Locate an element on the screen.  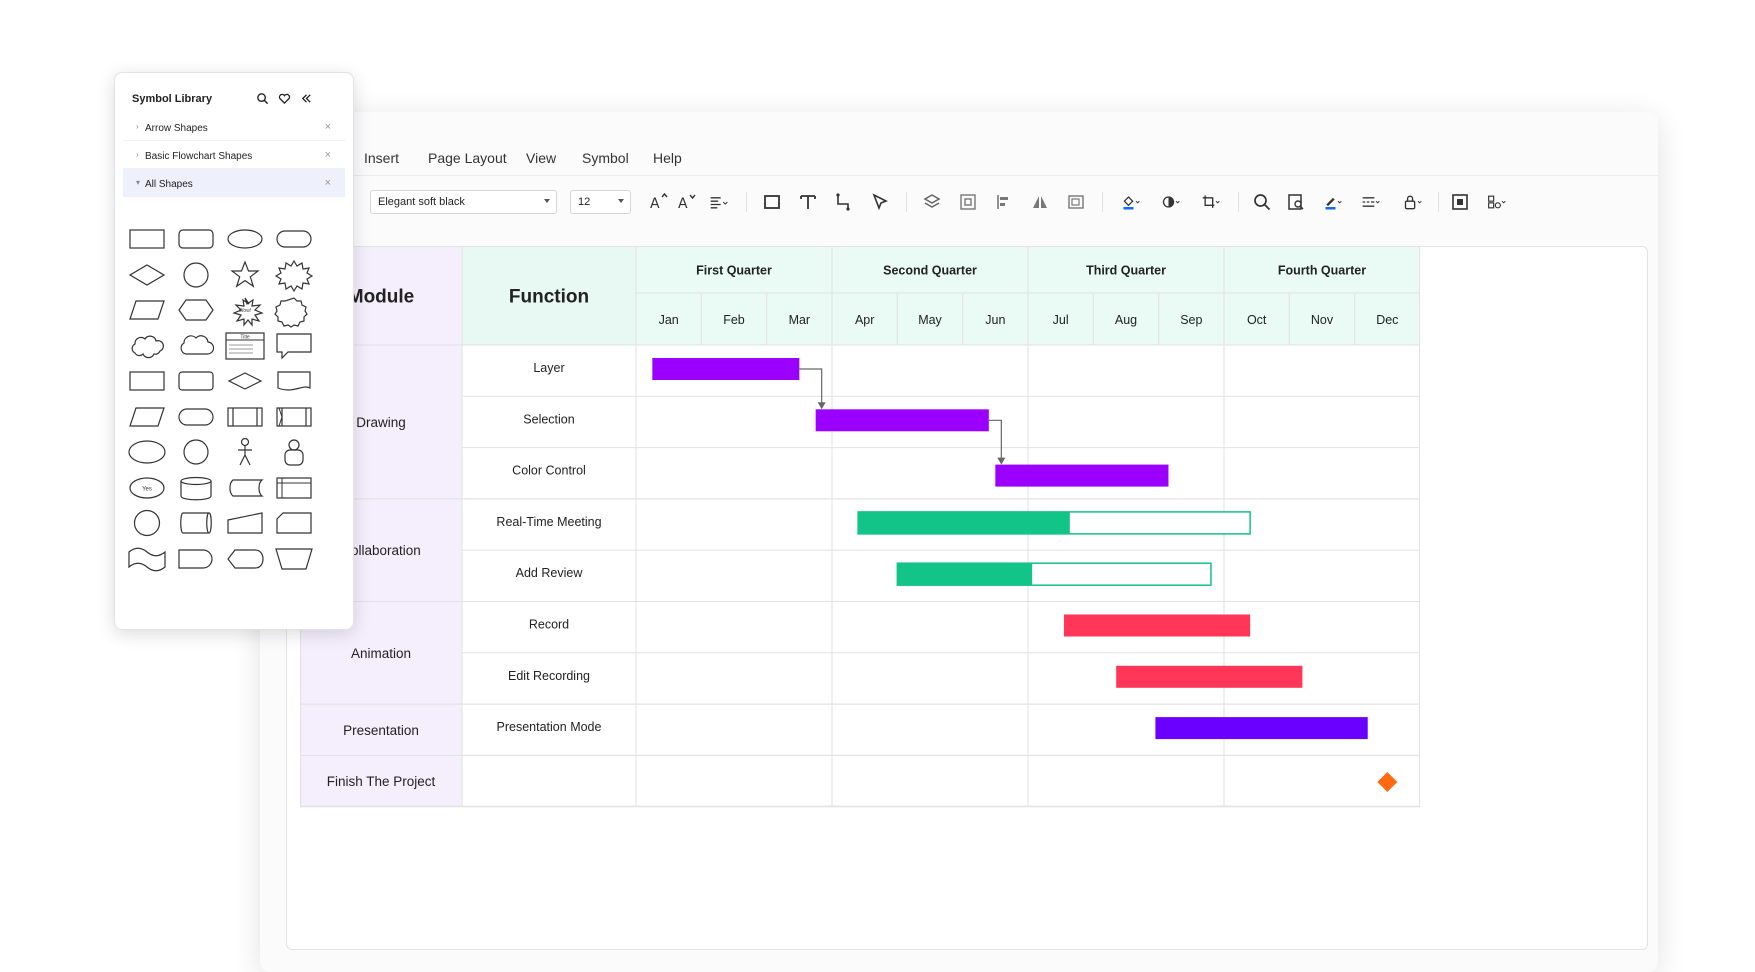
crop-icon is located at coordinates (1211, 202).